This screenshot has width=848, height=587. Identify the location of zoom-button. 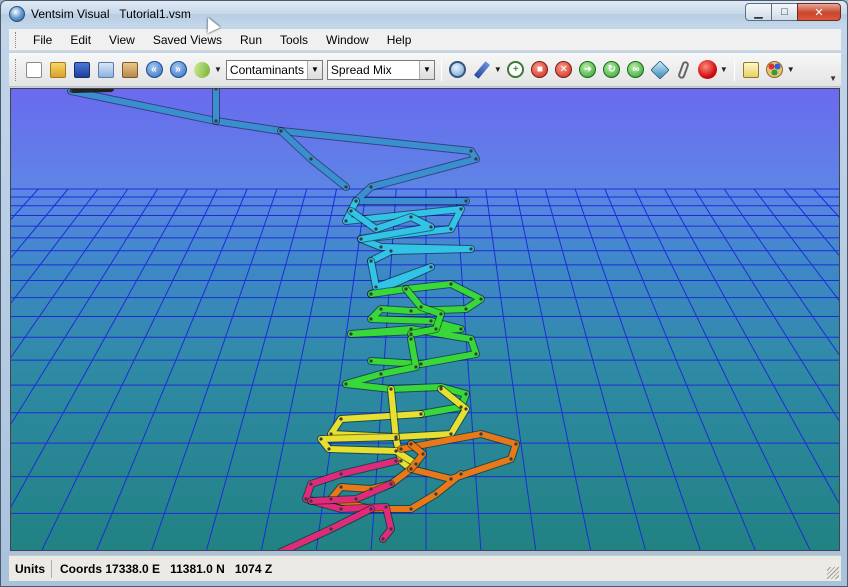
(458, 70).